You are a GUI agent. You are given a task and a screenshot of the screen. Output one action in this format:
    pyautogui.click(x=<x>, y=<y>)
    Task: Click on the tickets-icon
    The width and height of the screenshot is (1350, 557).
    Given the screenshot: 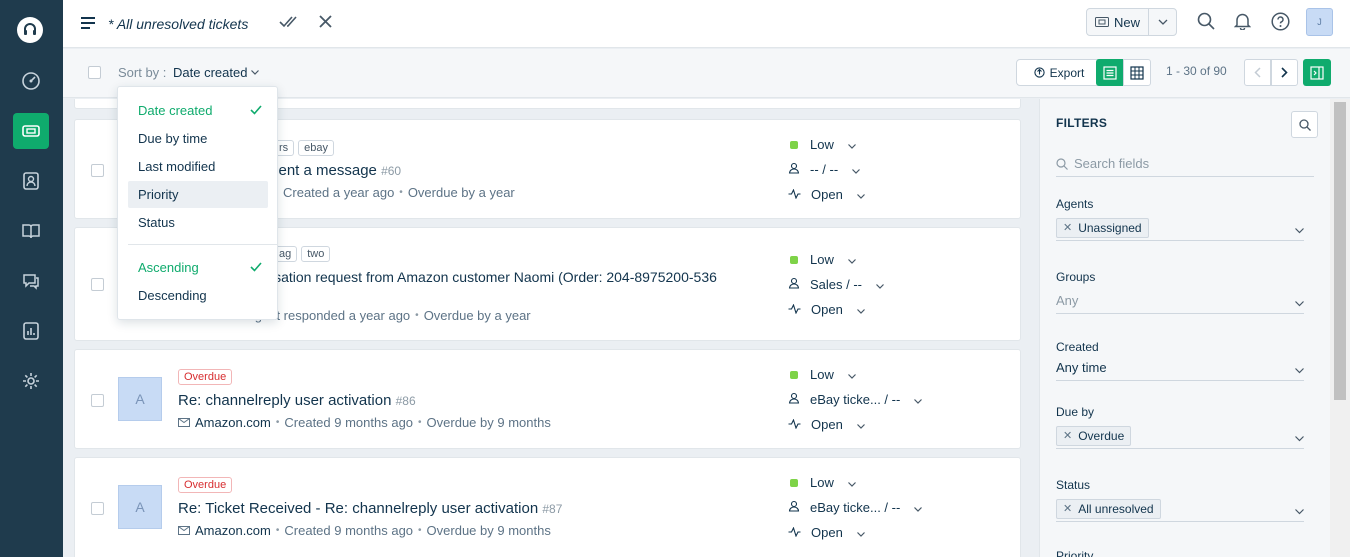 What is the action you would take?
    pyautogui.click(x=31, y=131)
    